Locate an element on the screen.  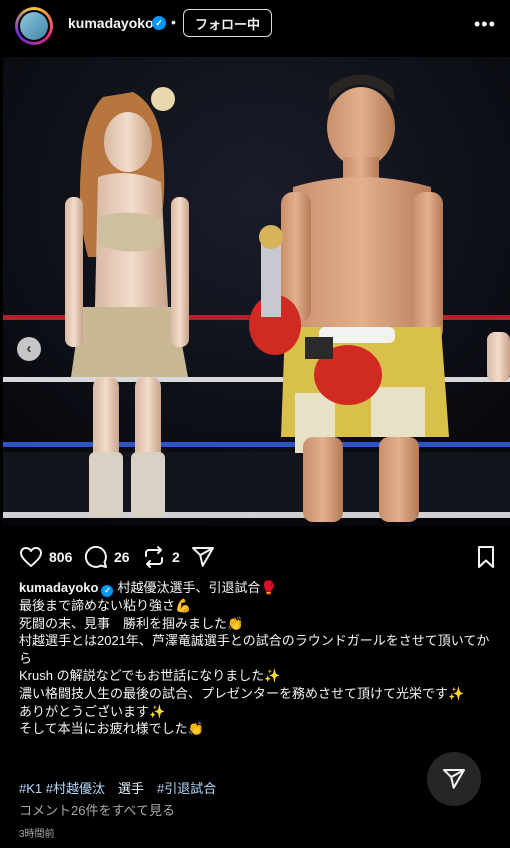
hashtags: #K1 #村越優汰 選手 #引退試合 is located at coordinates (117, 787).